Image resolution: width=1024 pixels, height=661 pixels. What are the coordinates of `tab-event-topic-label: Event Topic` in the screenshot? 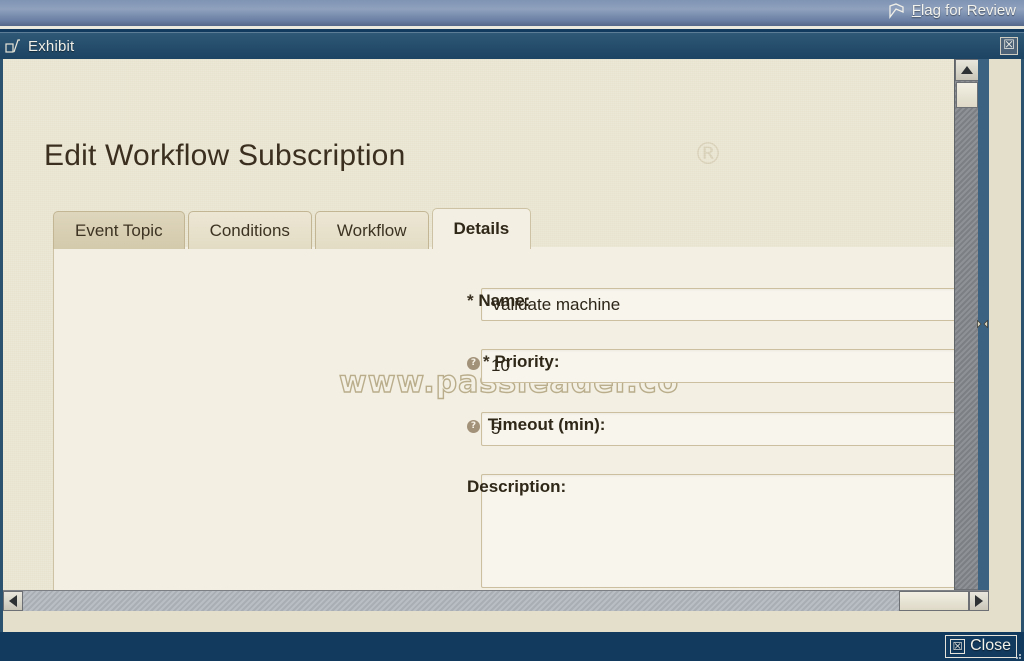 It's located at (119, 230).